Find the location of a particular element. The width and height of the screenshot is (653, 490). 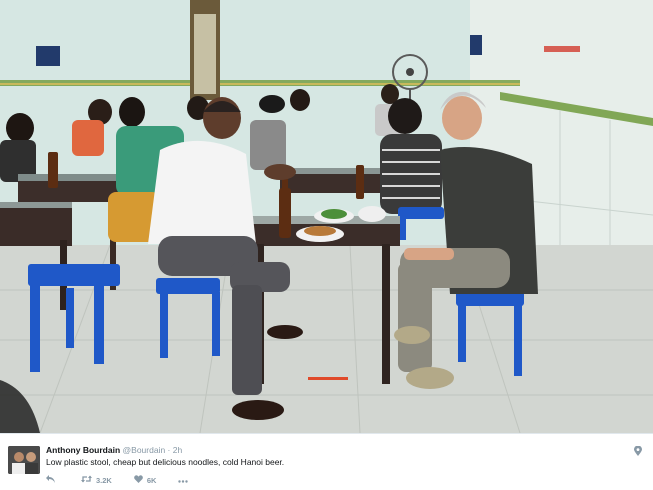

heart-icon is located at coordinates (138, 480).